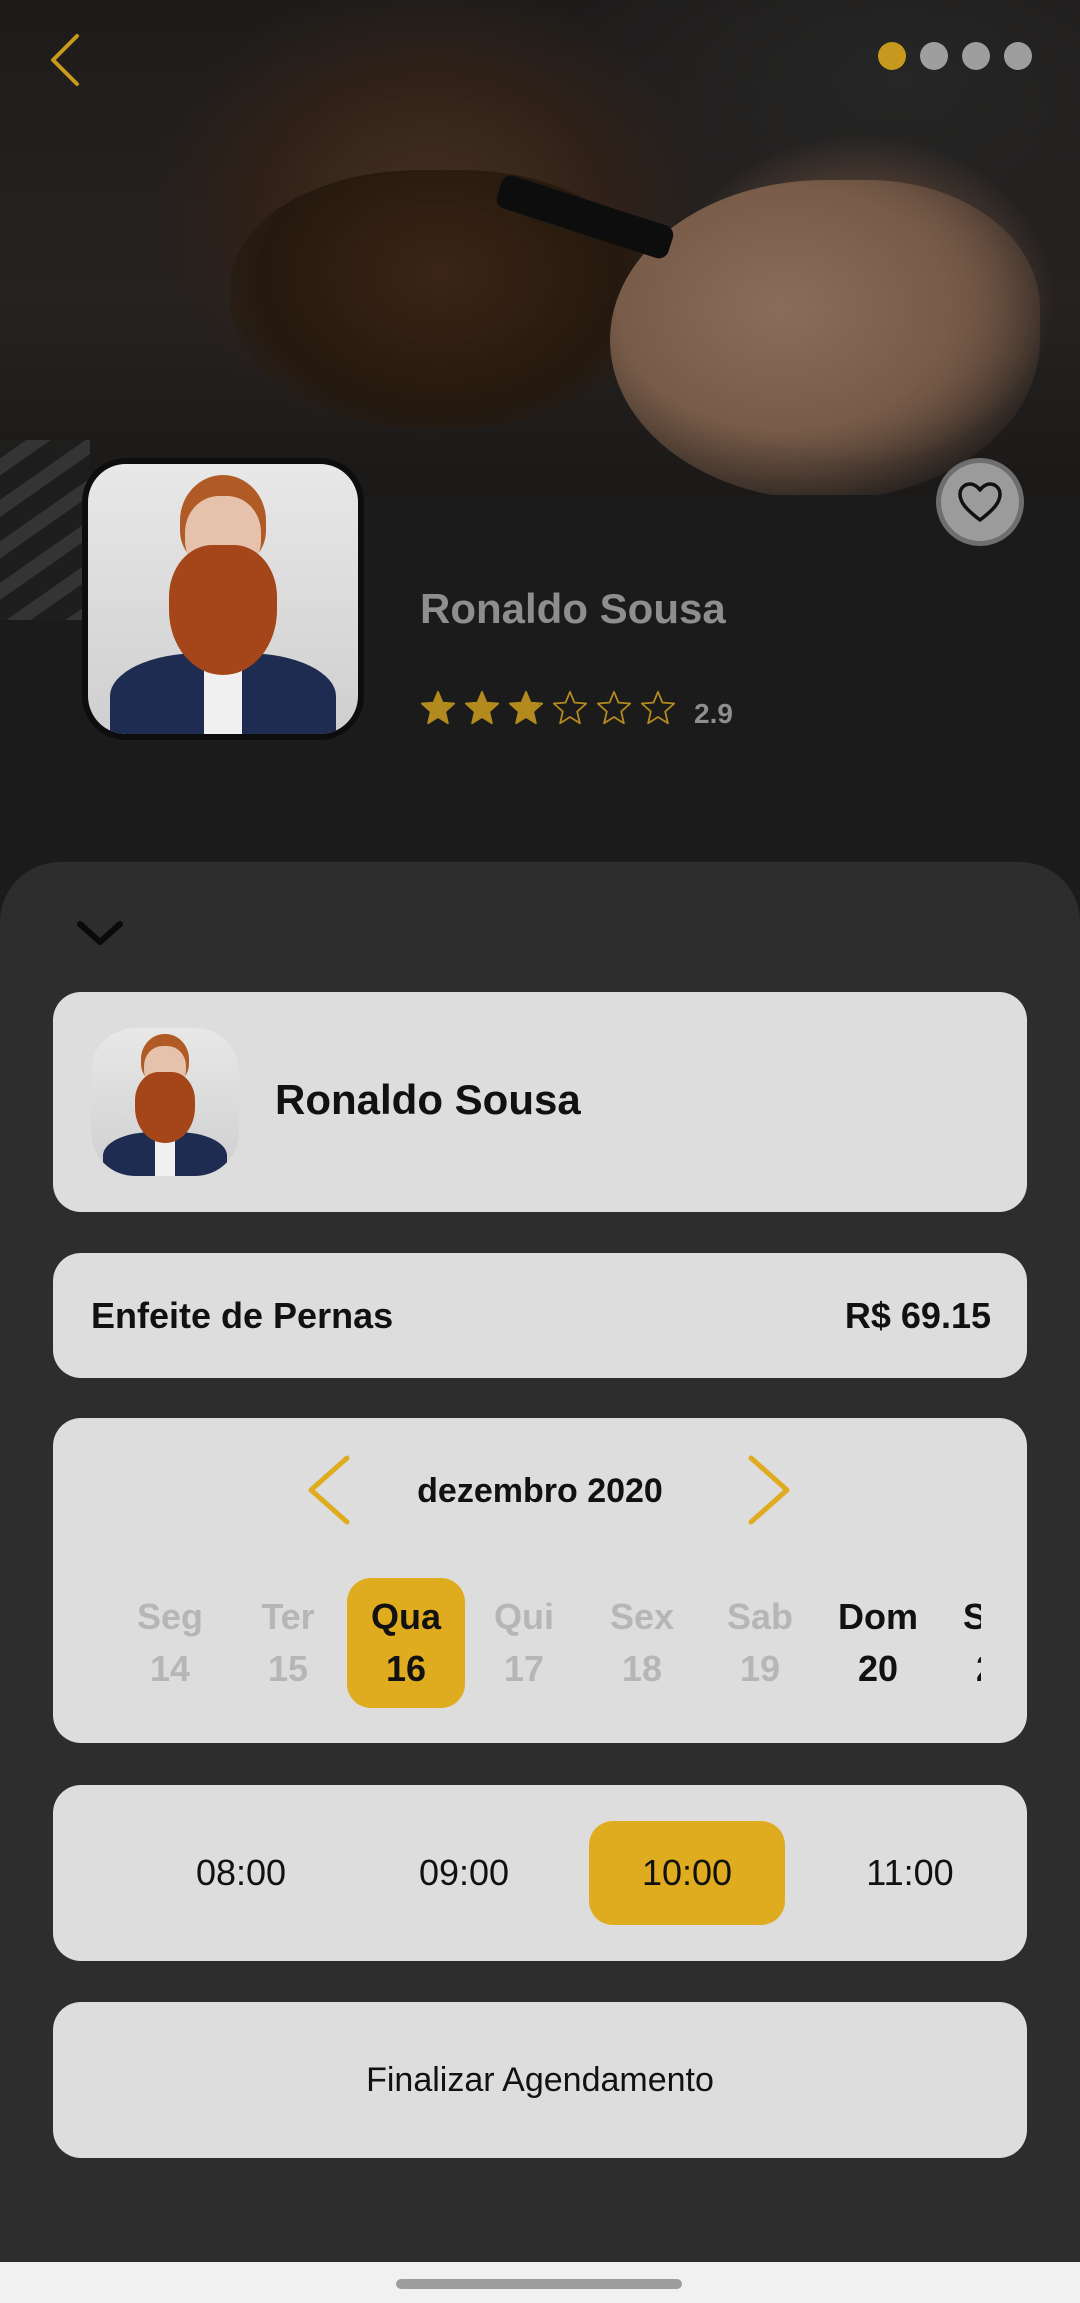  Describe the element at coordinates (524, 1668) in the screenshot. I see `day-number: 17` at that location.